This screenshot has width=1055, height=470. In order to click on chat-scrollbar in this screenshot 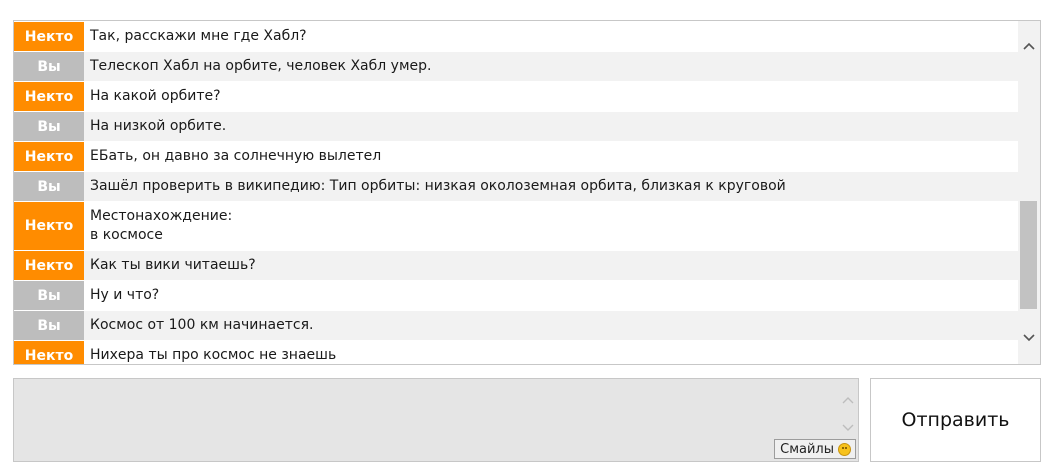, I will do `click(1029, 192)`.